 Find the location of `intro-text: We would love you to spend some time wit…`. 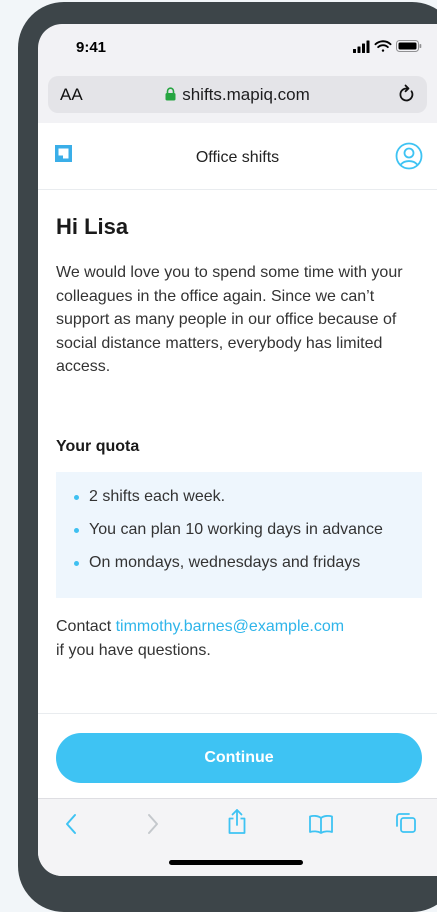

intro-text: We would love you to spend some time wit… is located at coordinates (229, 320).